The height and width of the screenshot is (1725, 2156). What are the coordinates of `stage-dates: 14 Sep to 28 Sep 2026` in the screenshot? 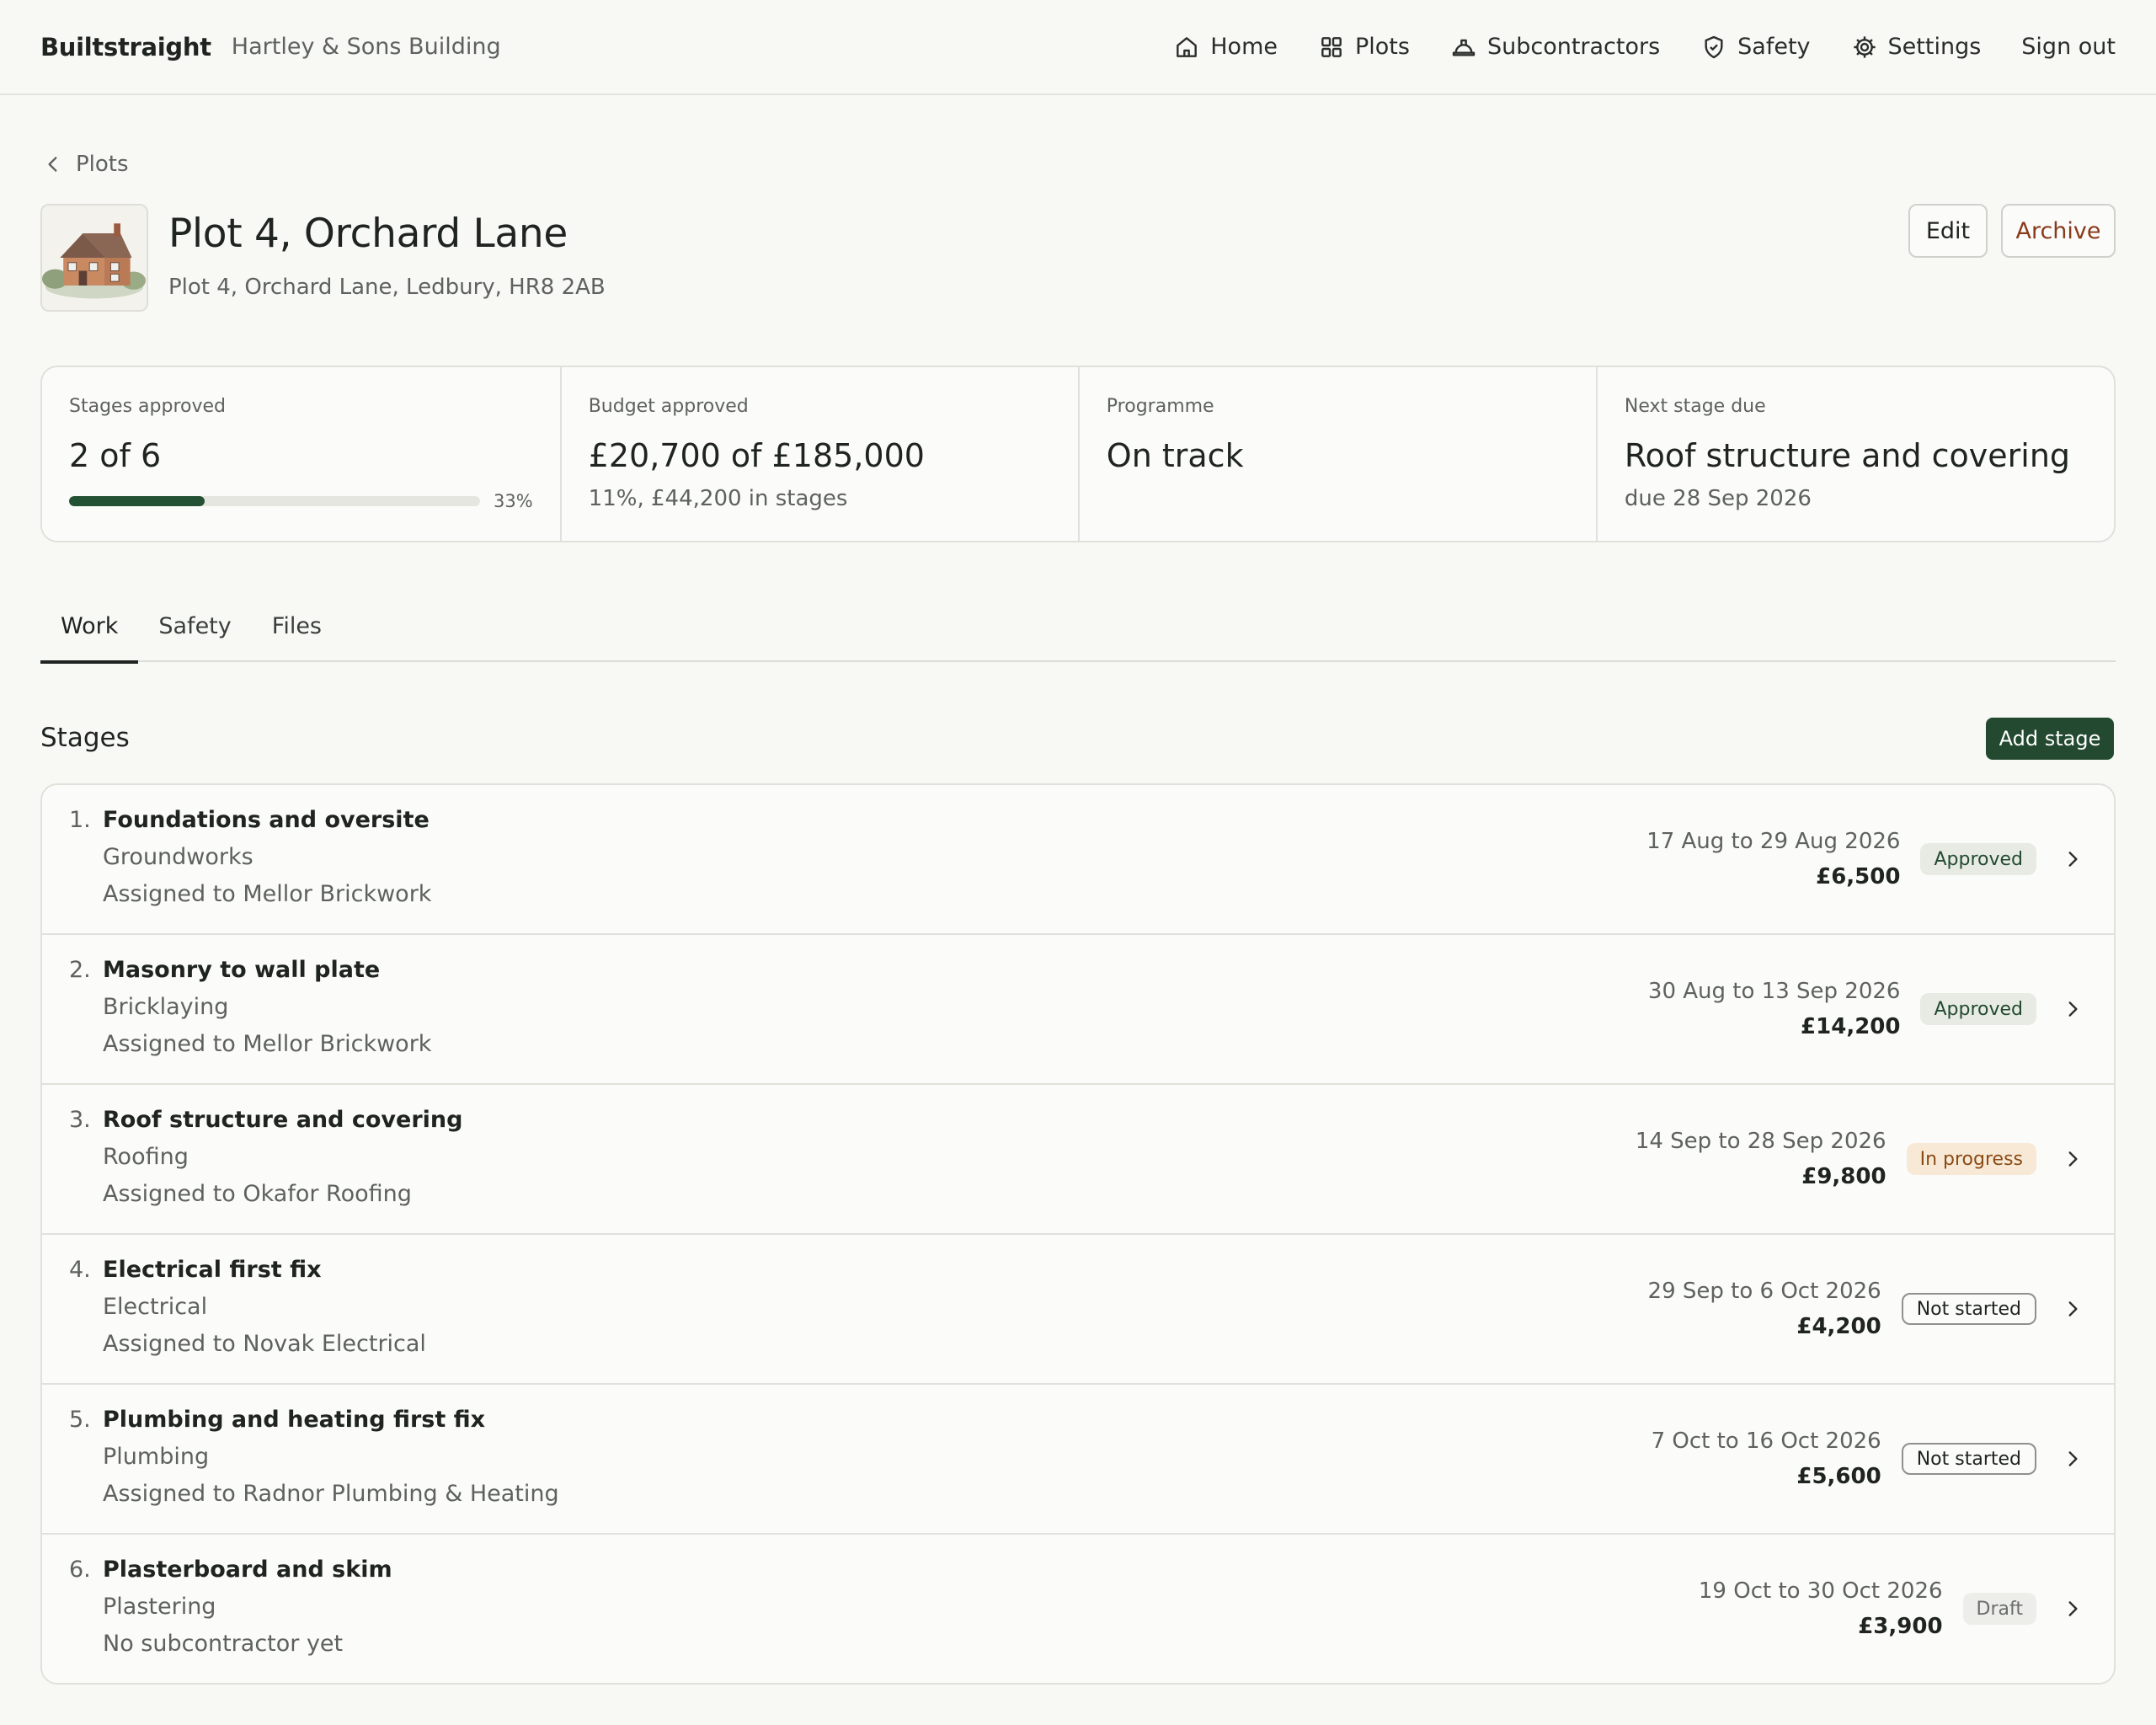 It's located at (1760, 1141).